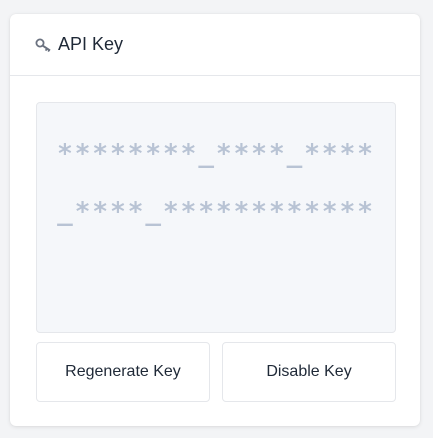  What do you see at coordinates (123, 372) in the screenshot?
I see `regenerate-key-button: Regenerate Key` at bounding box center [123, 372].